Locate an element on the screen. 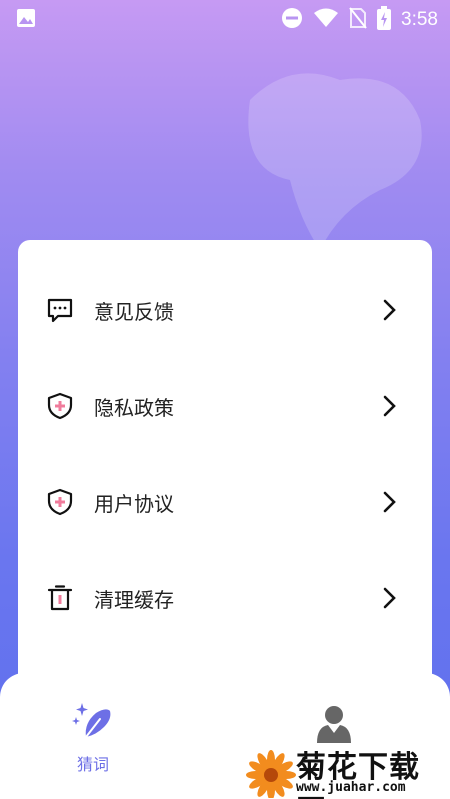 The width and height of the screenshot is (450, 799). battery-charging-icon is located at coordinates (384, 20).